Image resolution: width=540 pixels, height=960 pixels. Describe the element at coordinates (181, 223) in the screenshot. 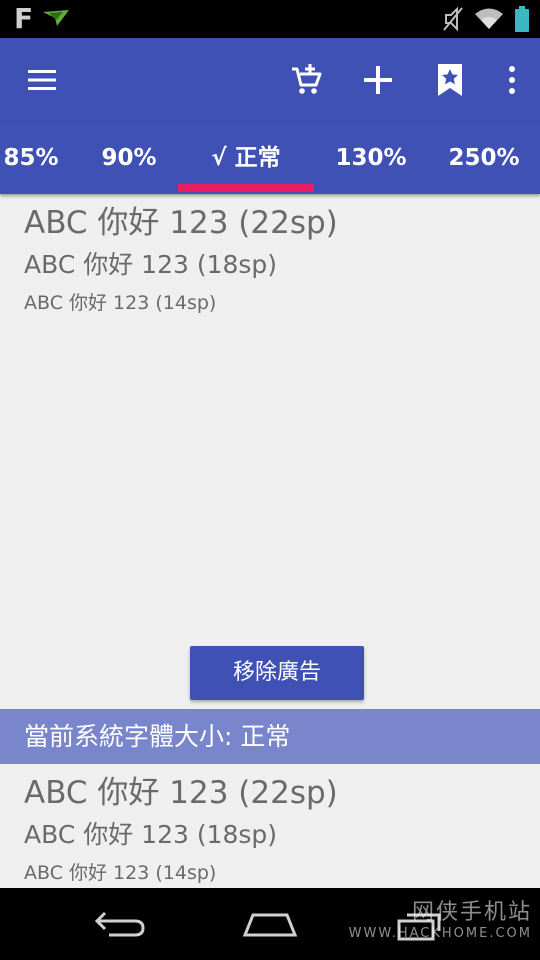

I see `sample-text-22sp: ABC 你好 123 (22sp)` at that location.